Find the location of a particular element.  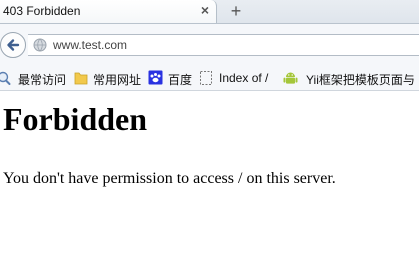

bookmark-common-sites: 常用网址 is located at coordinates (109, 78).